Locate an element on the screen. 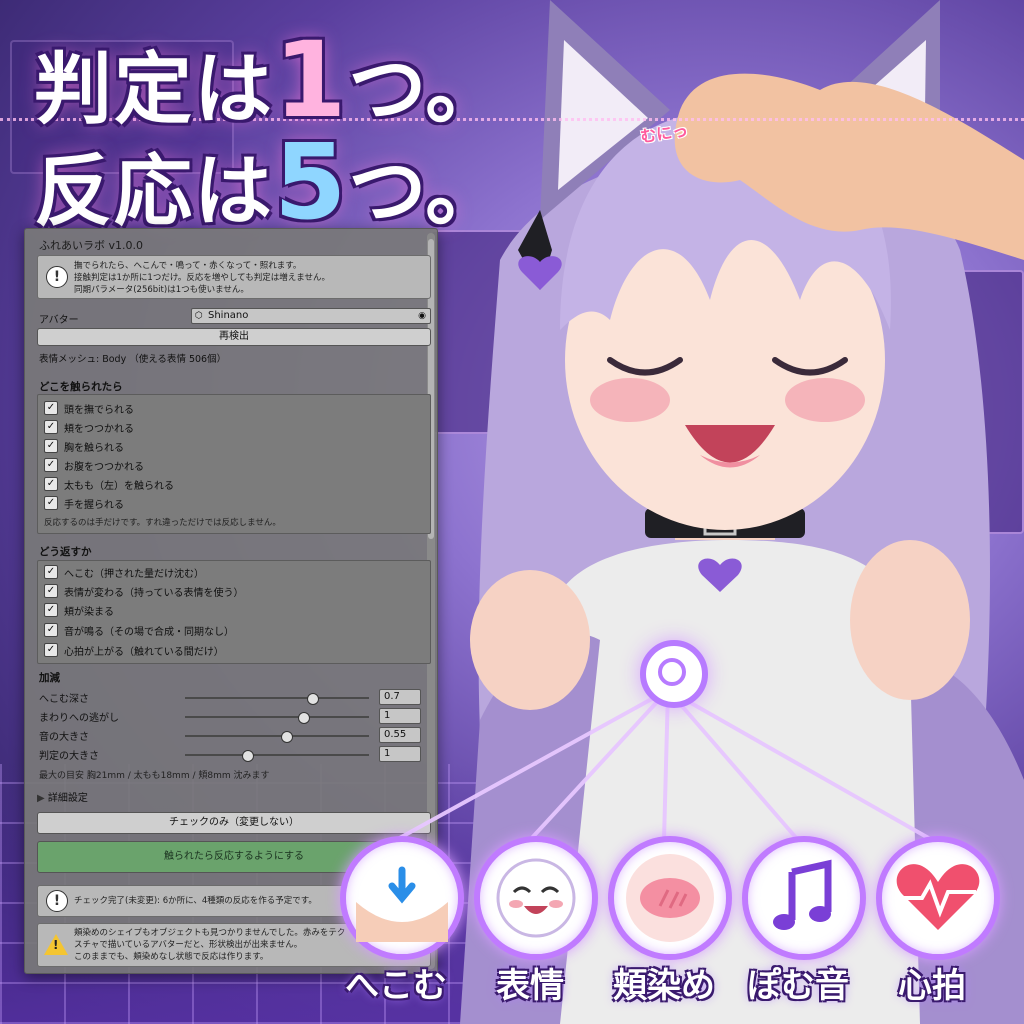  reaction-circle-heartbeat is located at coordinates (938, 898).